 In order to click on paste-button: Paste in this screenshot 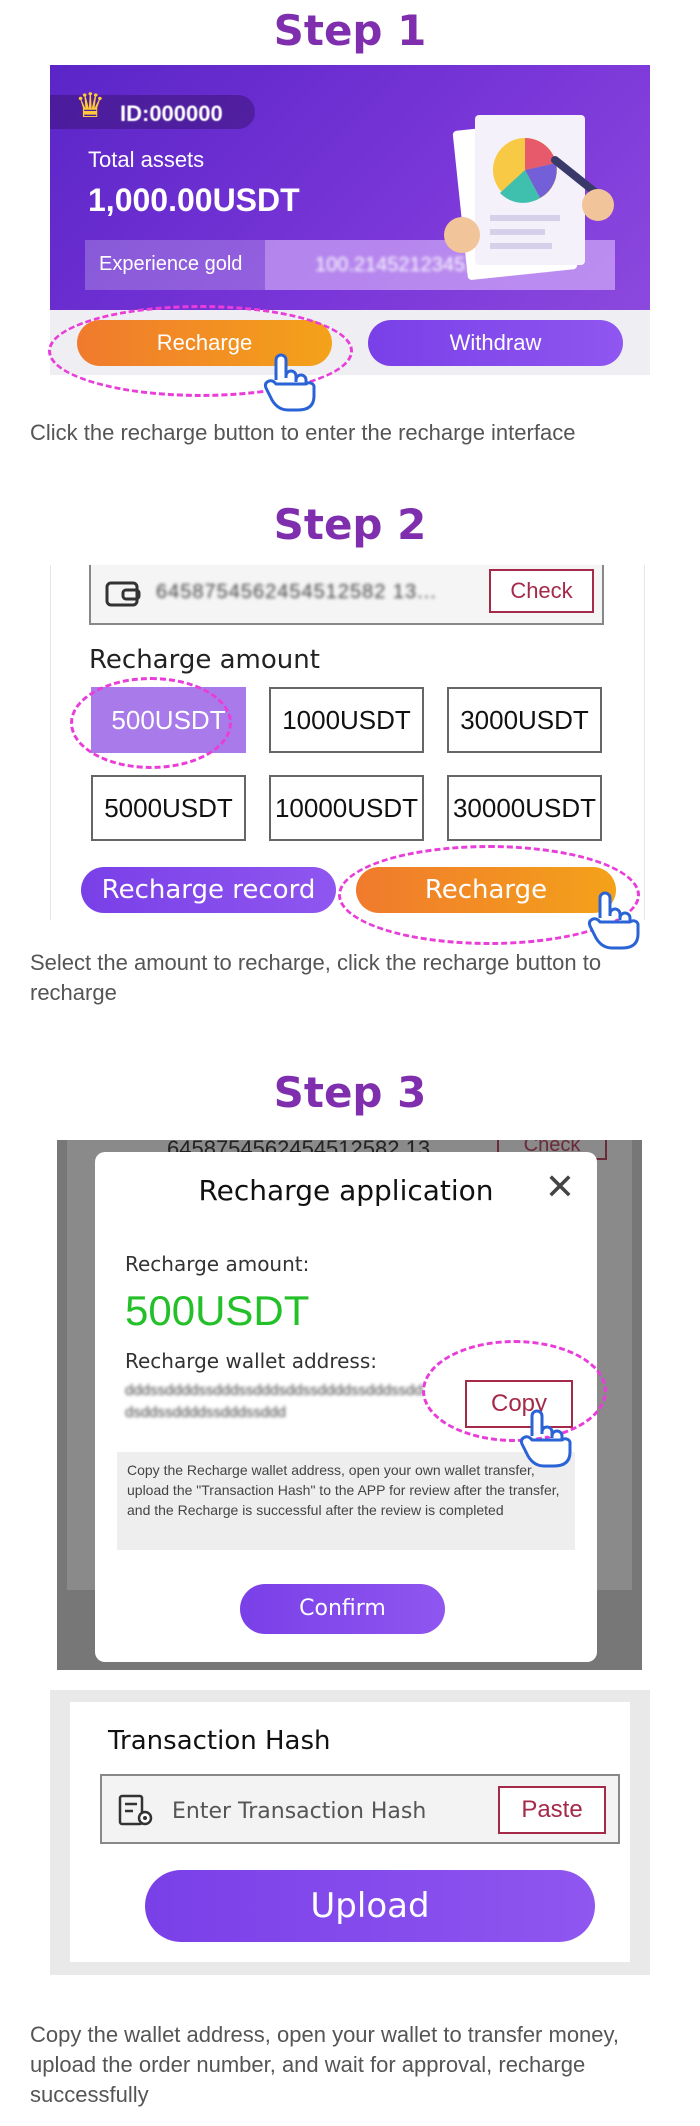, I will do `click(552, 1810)`.